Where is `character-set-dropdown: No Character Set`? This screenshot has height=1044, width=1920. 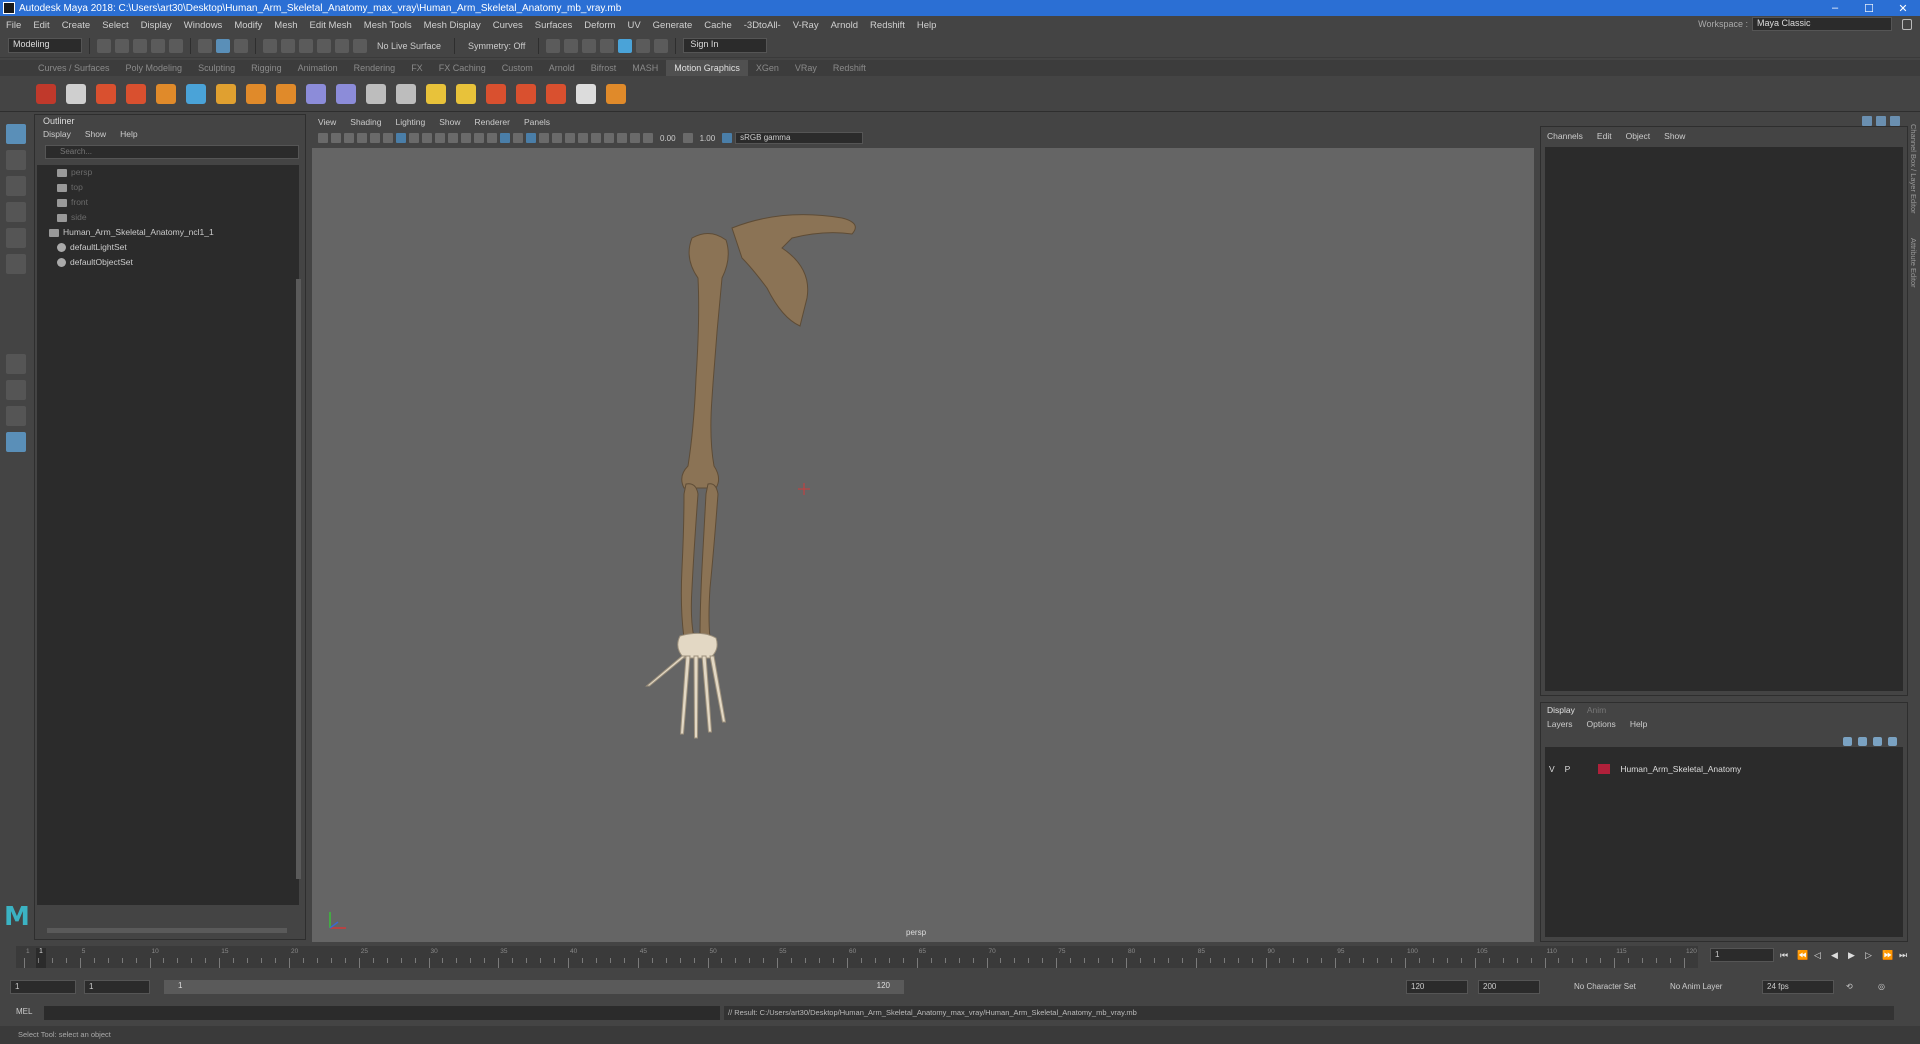
character-set-dropdown: No Character Set is located at coordinates (1605, 987).